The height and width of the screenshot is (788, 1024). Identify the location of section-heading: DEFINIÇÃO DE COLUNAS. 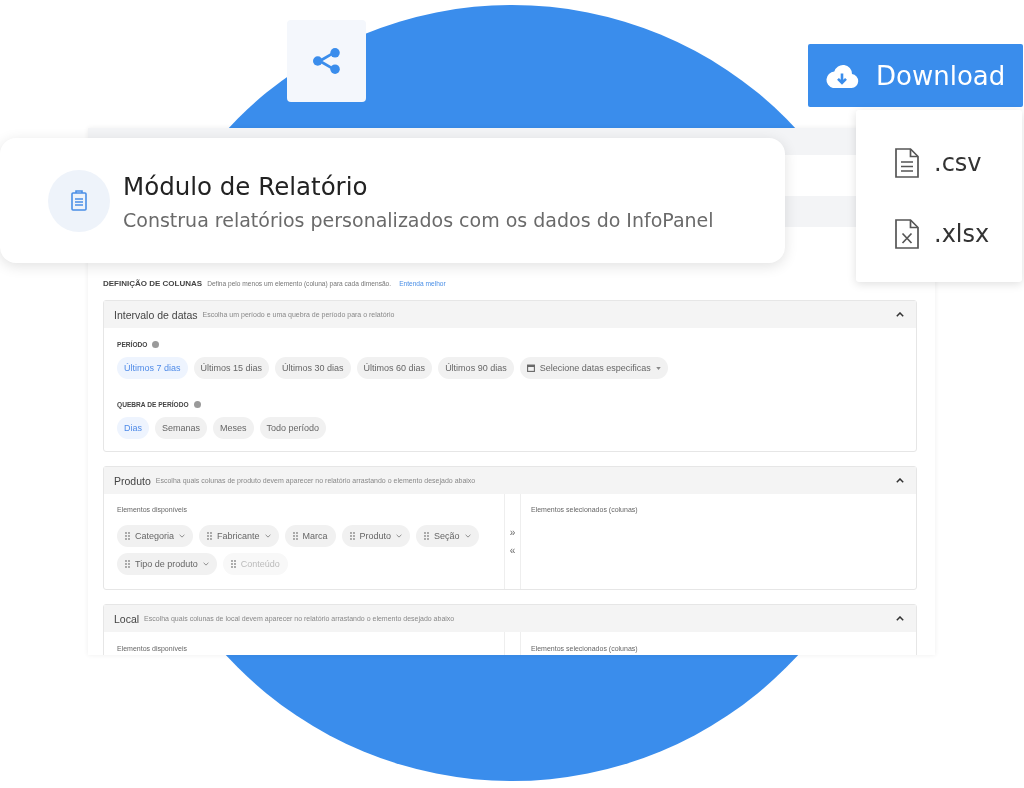
(153, 284).